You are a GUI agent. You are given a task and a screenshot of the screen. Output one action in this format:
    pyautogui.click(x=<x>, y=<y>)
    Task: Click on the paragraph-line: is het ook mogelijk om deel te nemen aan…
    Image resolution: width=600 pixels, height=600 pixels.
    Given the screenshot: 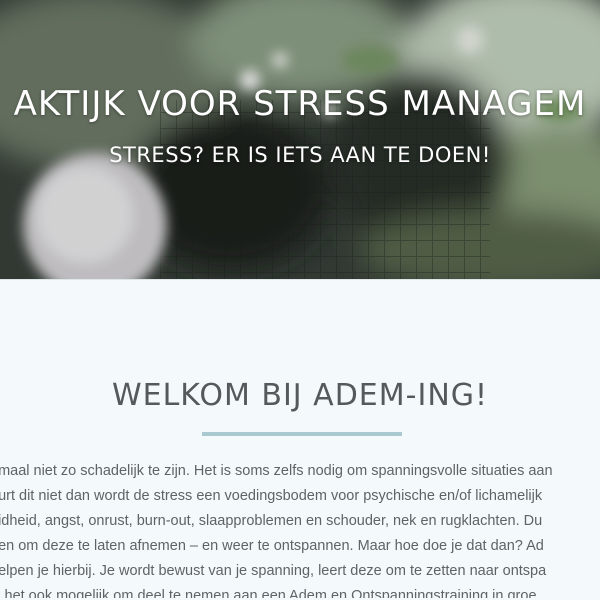 What is the action you would take?
    pyautogui.click(x=268, y=593)
    